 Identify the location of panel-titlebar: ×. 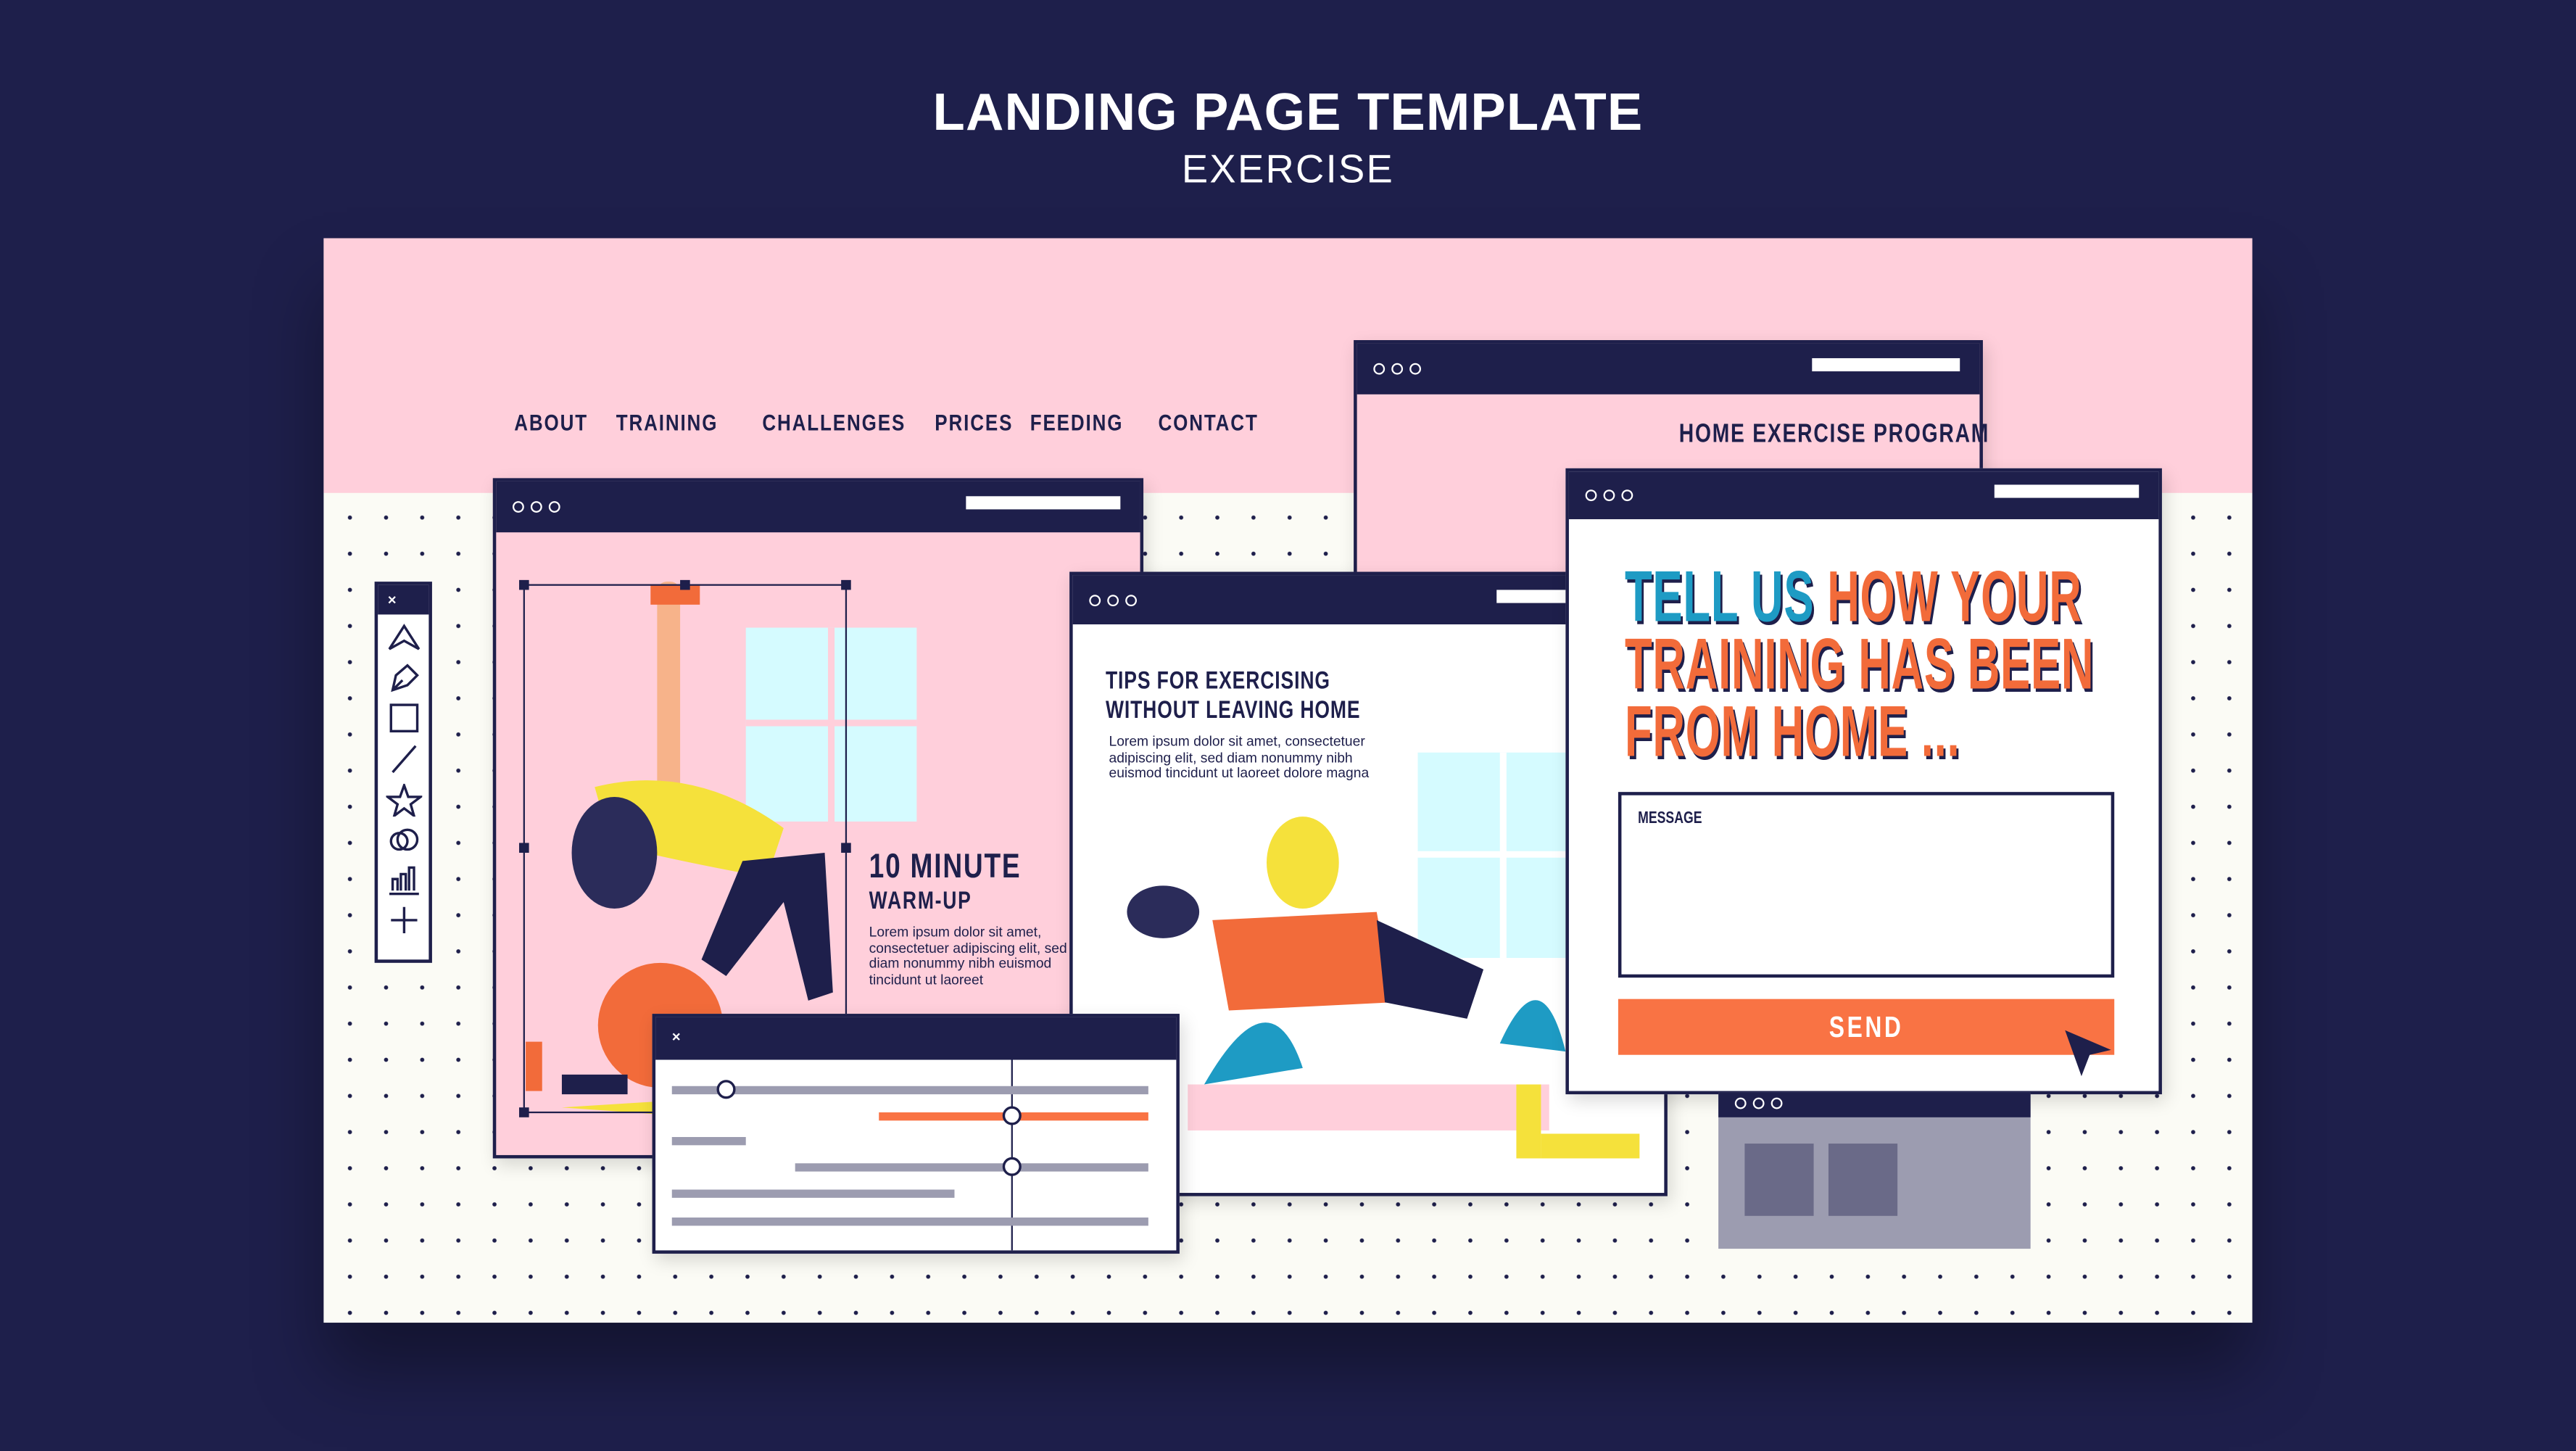
(916, 1038).